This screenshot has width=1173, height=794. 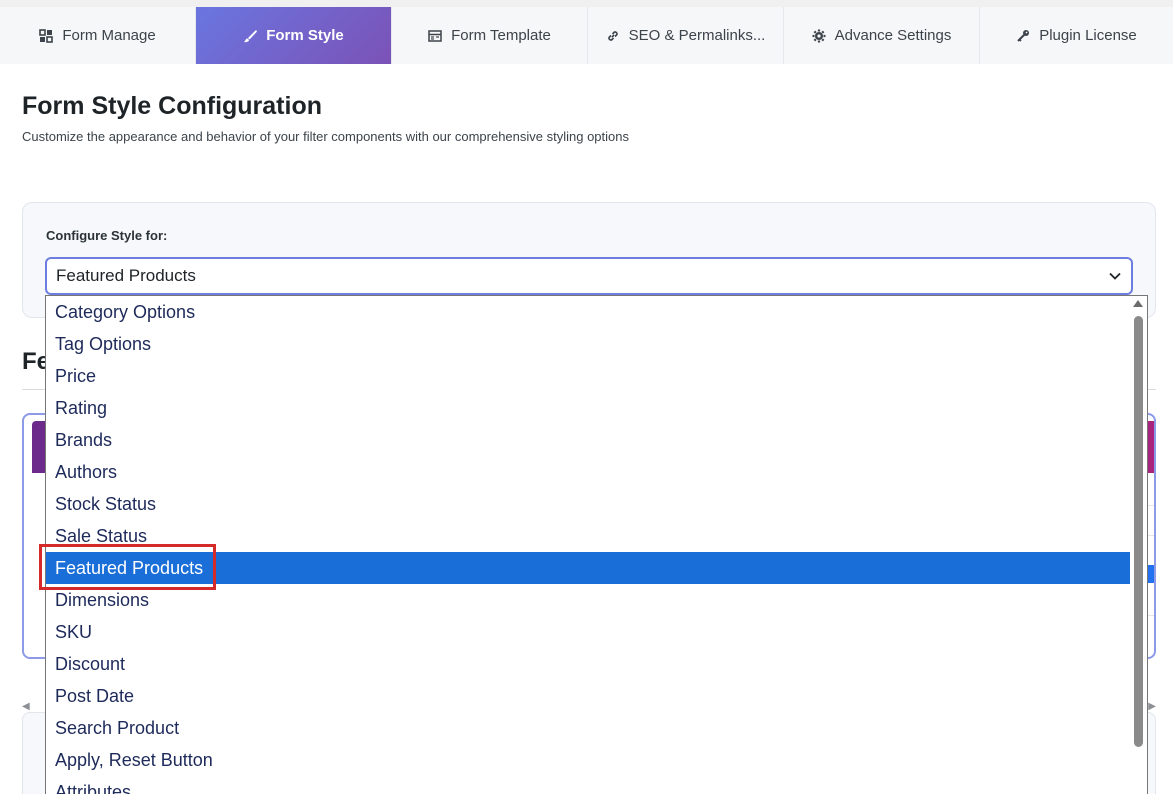 What do you see at coordinates (589, 785) in the screenshot?
I see `dropdown-option: Attributes` at bounding box center [589, 785].